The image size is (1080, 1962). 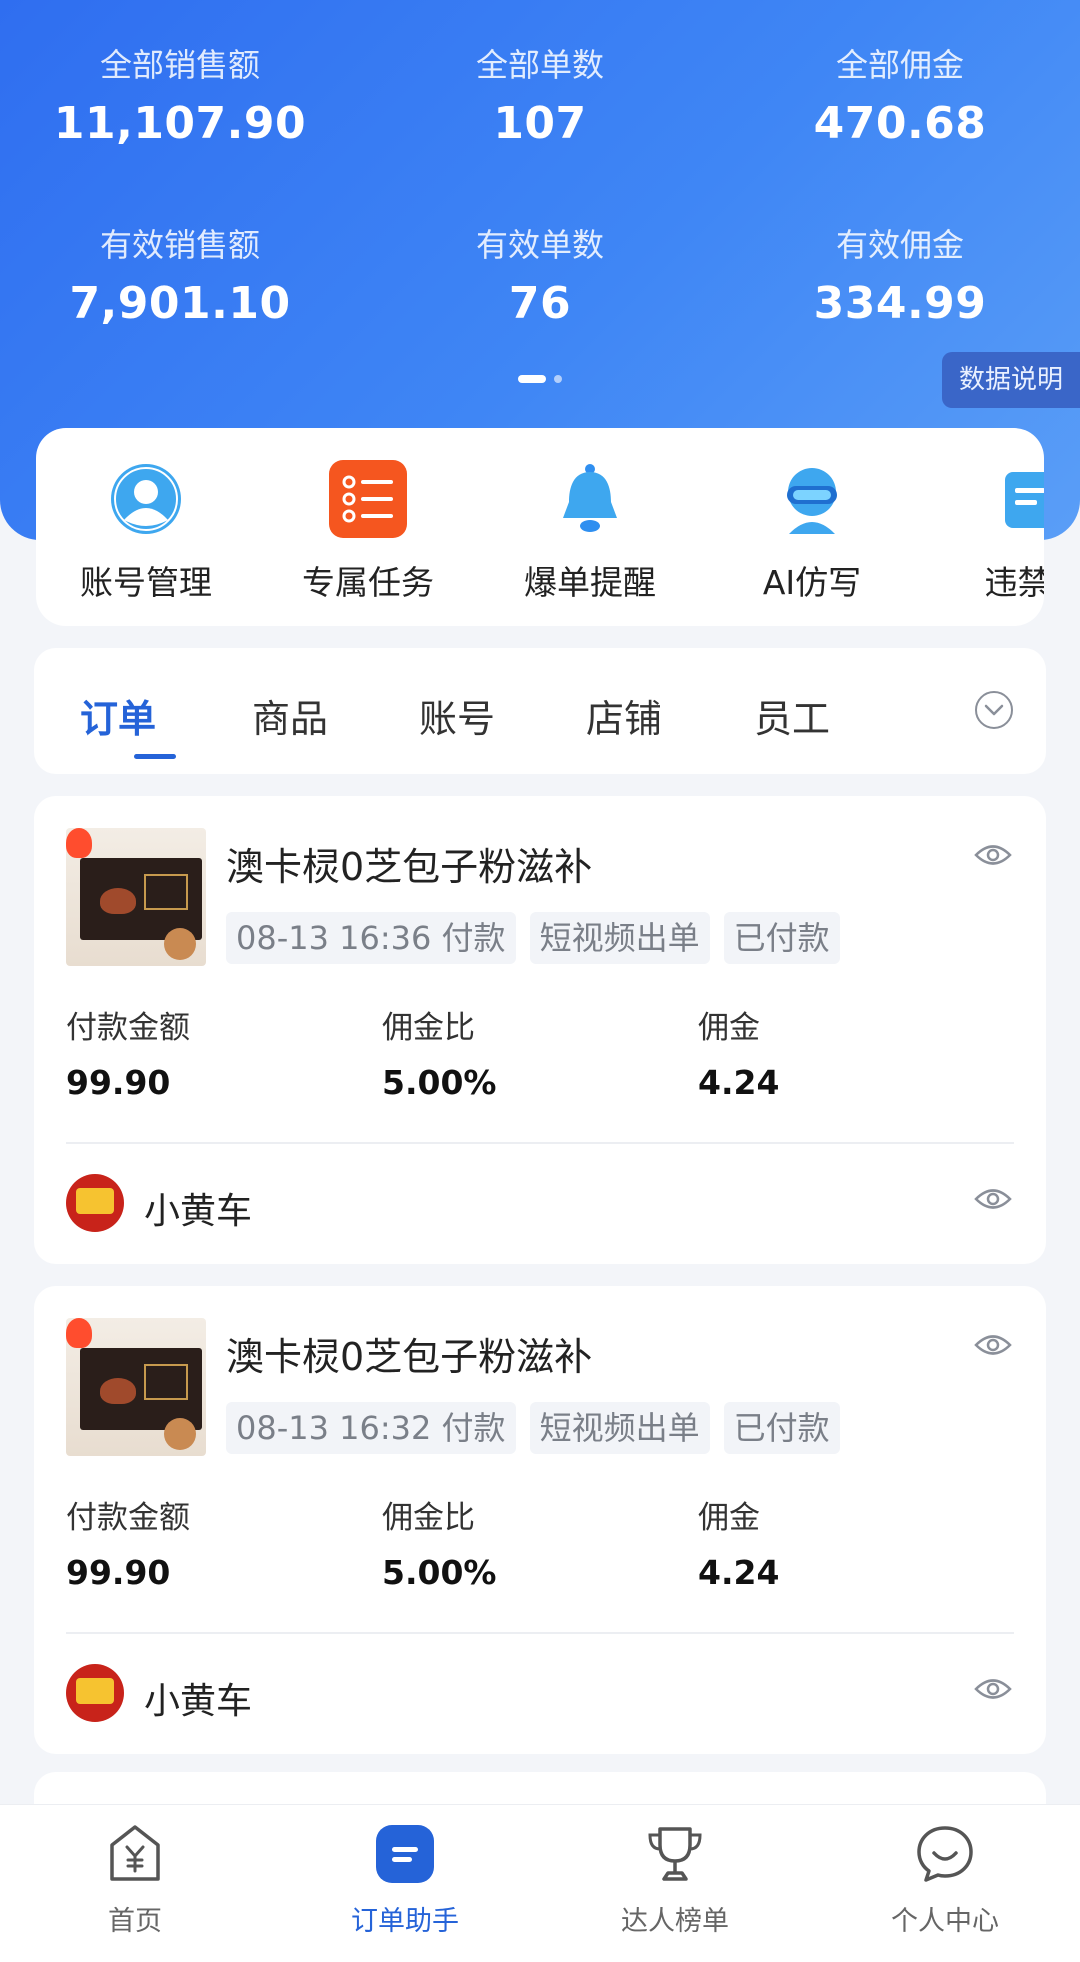 I want to click on bell-icon, so click(x=590, y=498).